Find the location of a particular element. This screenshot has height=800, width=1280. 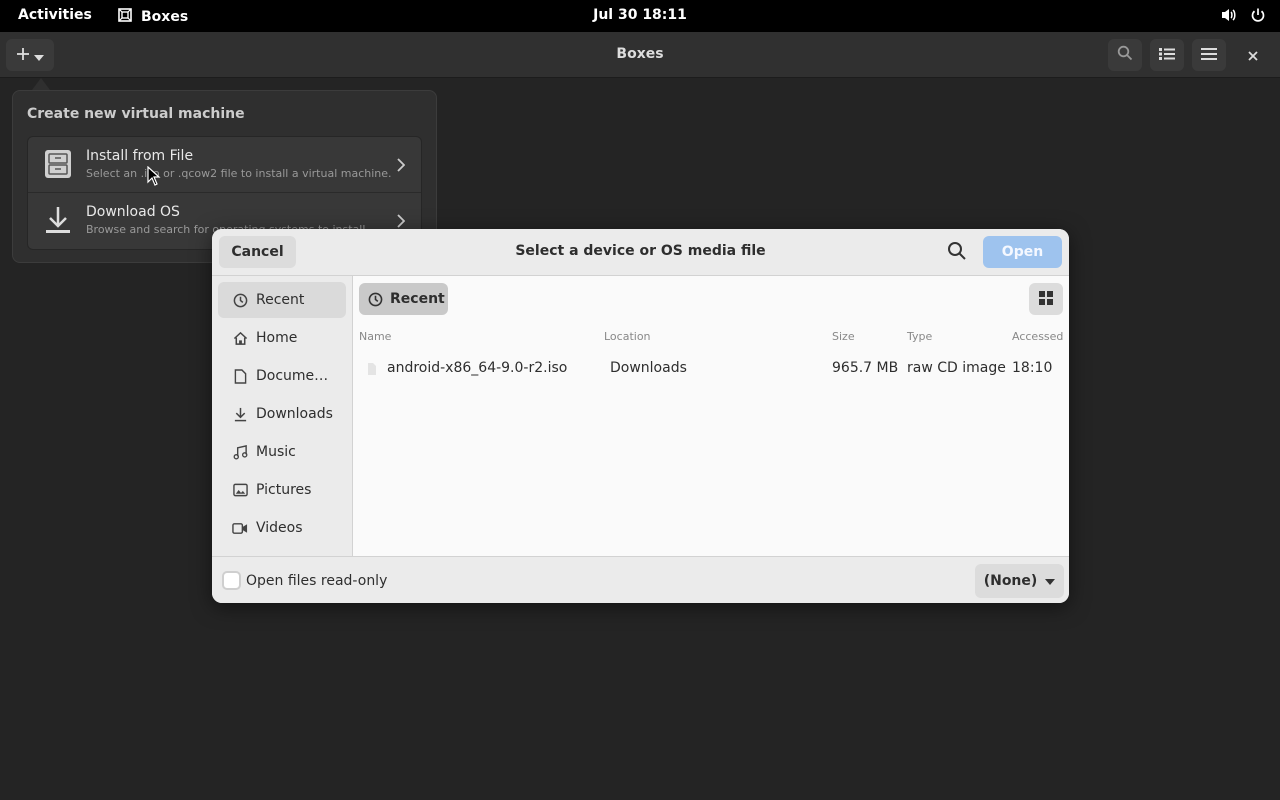

activities-button: Activities is located at coordinates (55, 15).